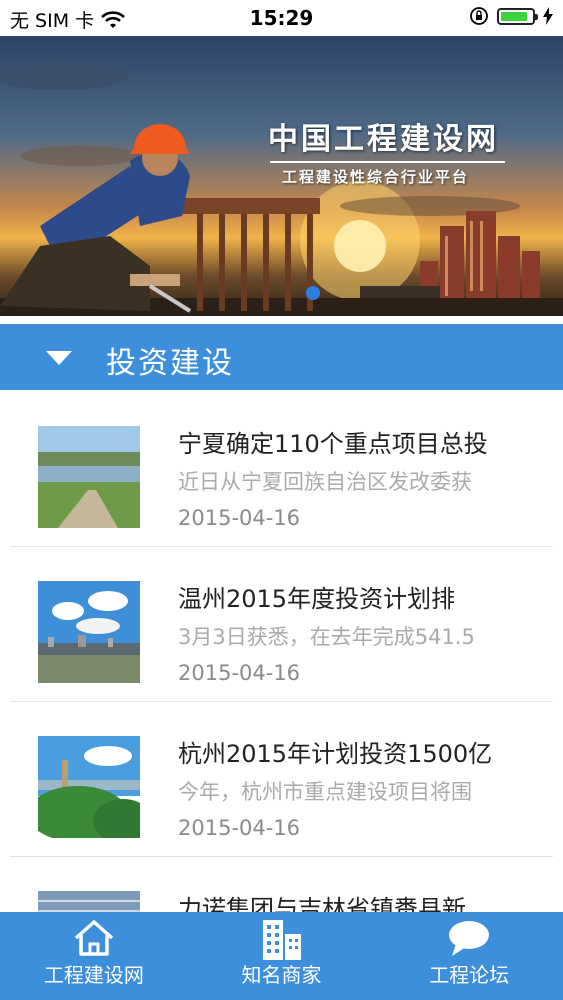 This screenshot has width=563, height=1000. I want to click on home-icon, so click(93, 938).